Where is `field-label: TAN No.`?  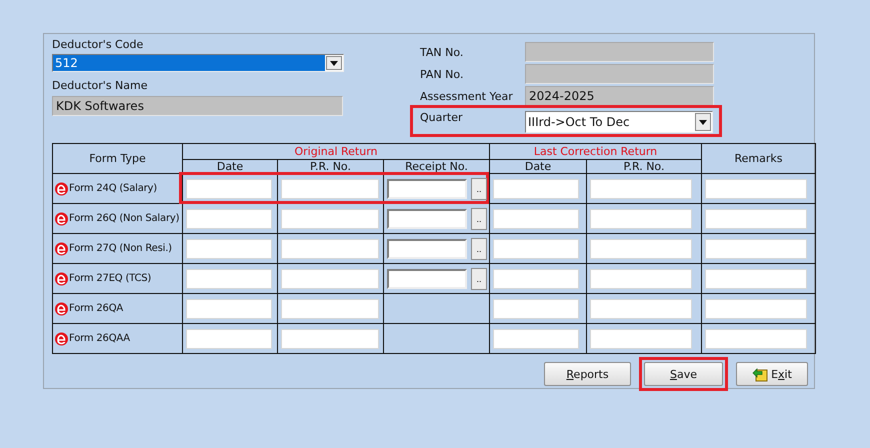
field-label: TAN No. is located at coordinates (442, 52).